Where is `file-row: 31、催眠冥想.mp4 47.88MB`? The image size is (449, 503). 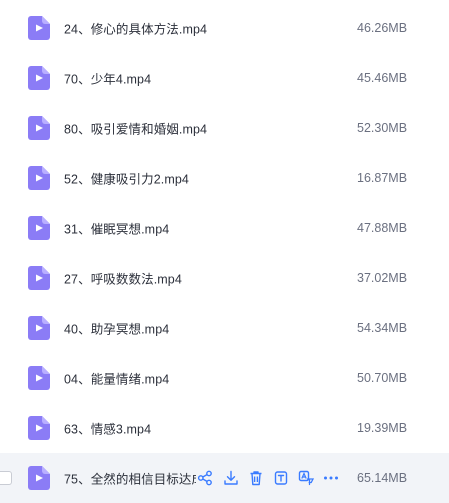
file-row: 31、催眠冥想.mp4 47.88MB is located at coordinates (224, 228).